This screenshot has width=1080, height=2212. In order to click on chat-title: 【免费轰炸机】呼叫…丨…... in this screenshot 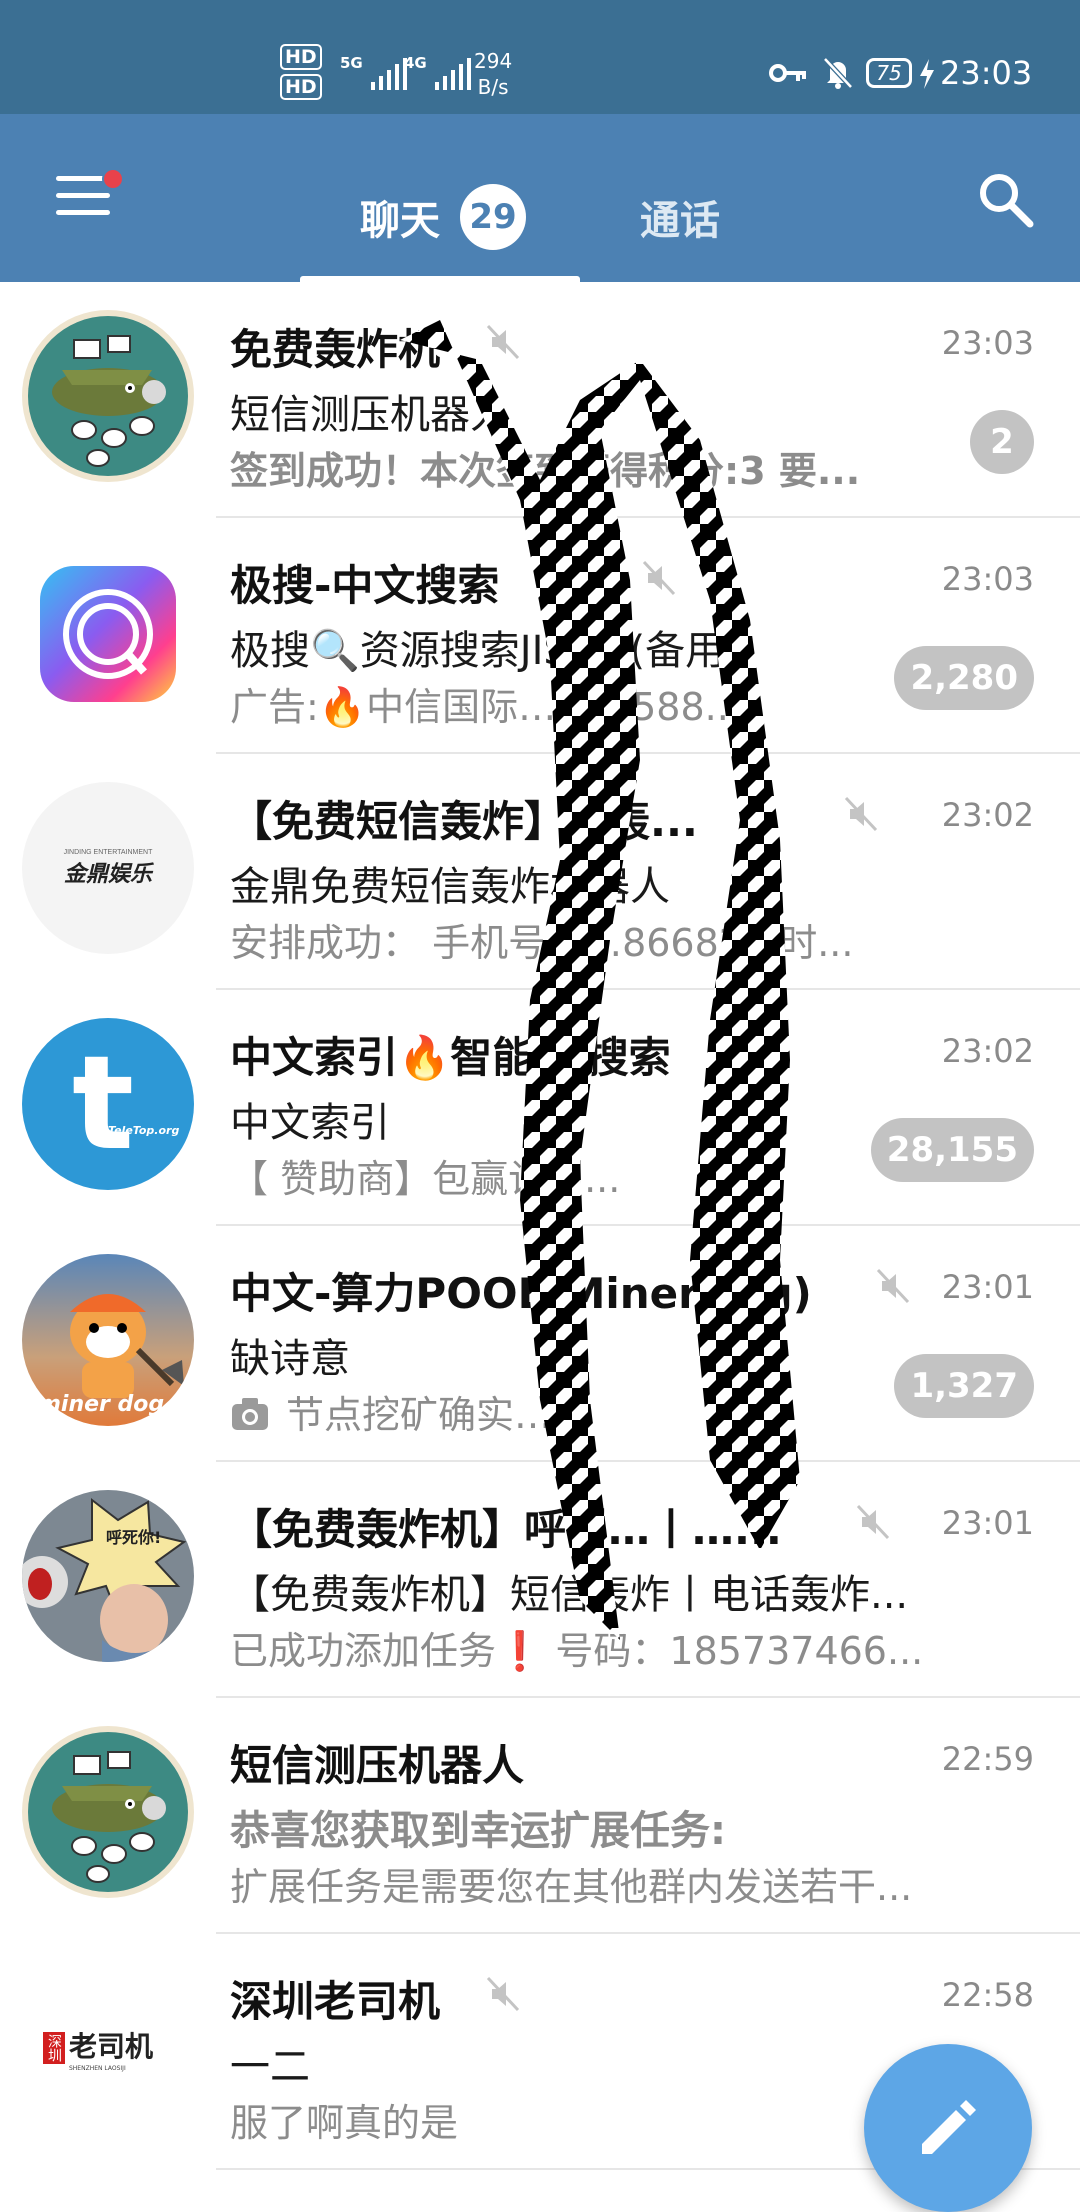, I will do `click(506, 1529)`.